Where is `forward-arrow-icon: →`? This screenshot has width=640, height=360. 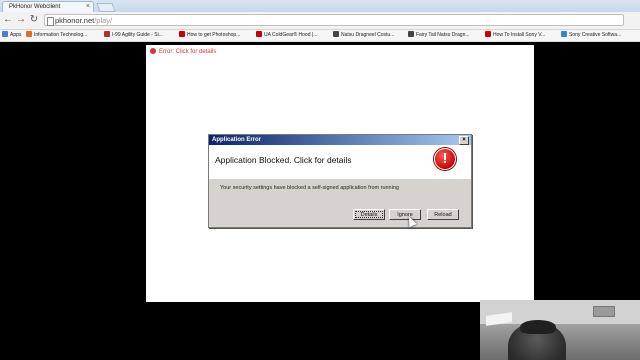
forward-arrow-icon: → is located at coordinates (21, 20).